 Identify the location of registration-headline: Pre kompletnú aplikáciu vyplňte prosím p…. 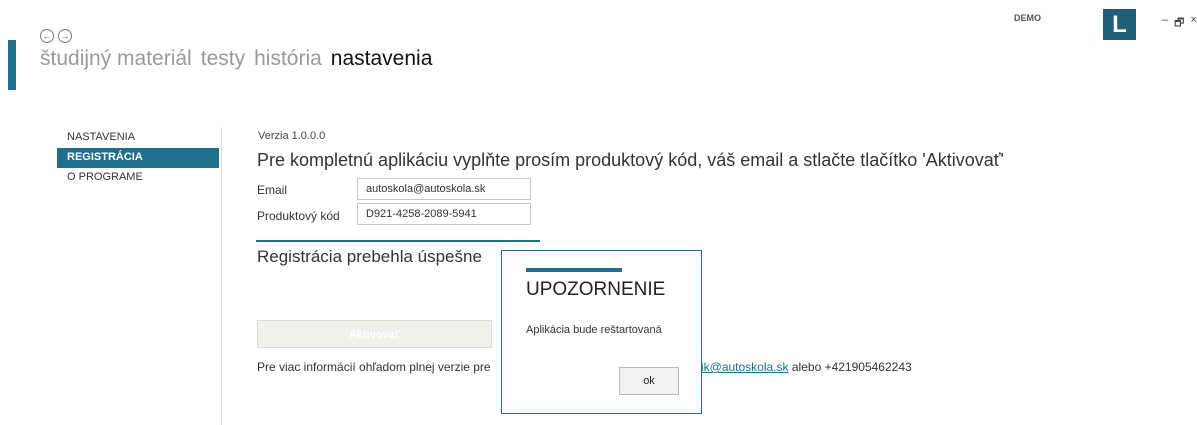
(630, 160).